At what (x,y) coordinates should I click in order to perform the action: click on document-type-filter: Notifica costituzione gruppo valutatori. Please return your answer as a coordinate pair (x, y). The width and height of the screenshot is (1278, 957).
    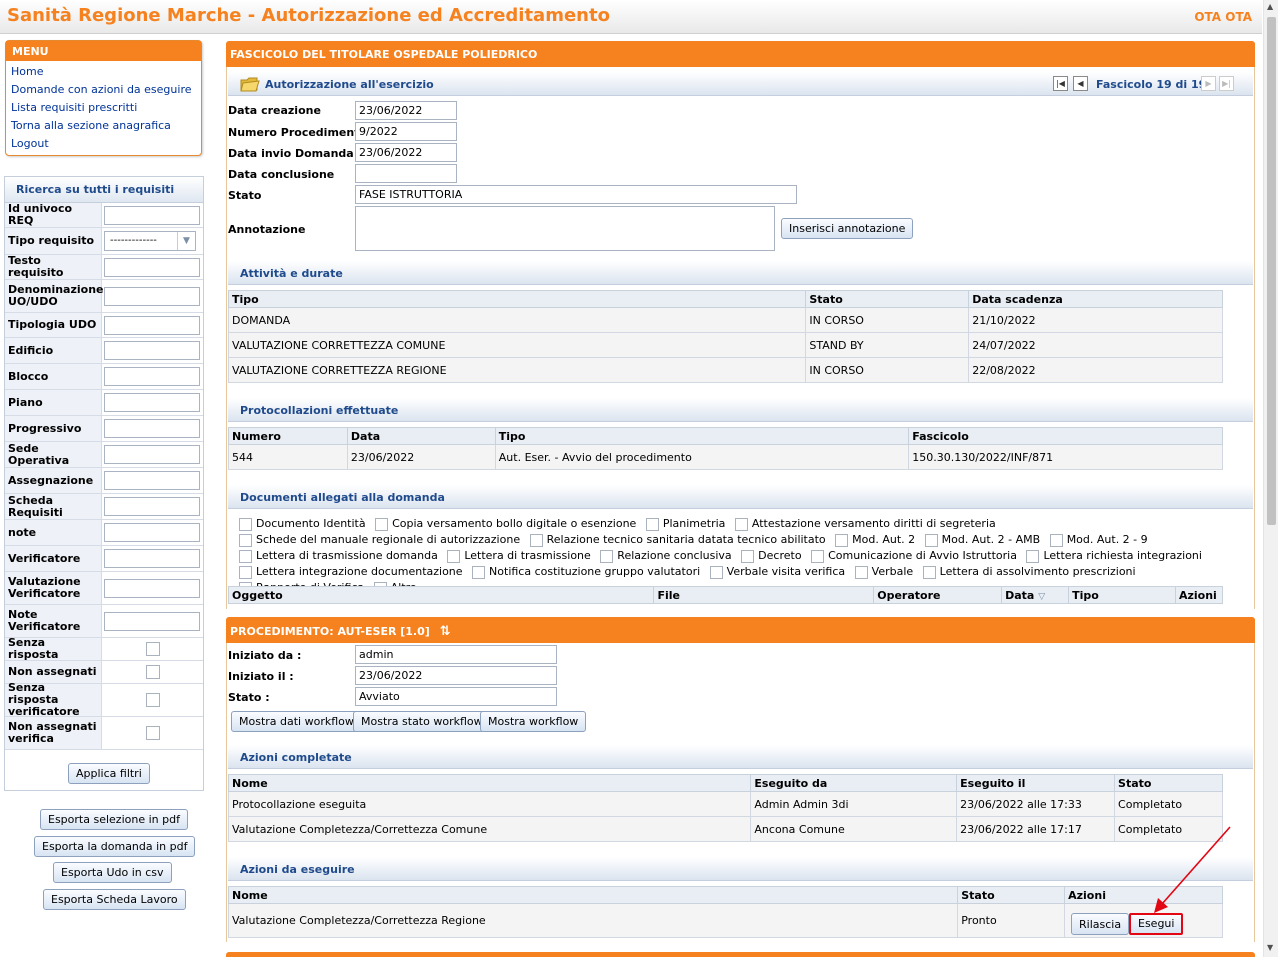
    Looking at the image, I should click on (583, 572).